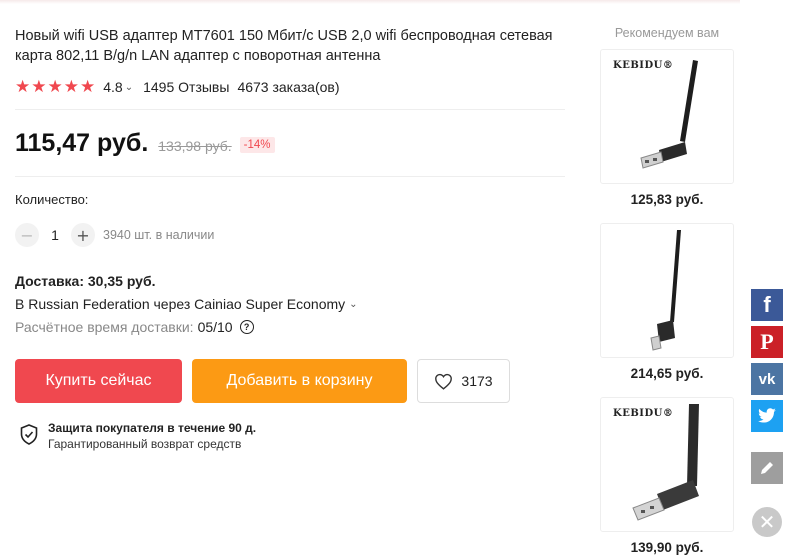 This screenshot has width=796, height=559. I want to click on stock-info: 3940 шт. в наличии, so click(159, 235).